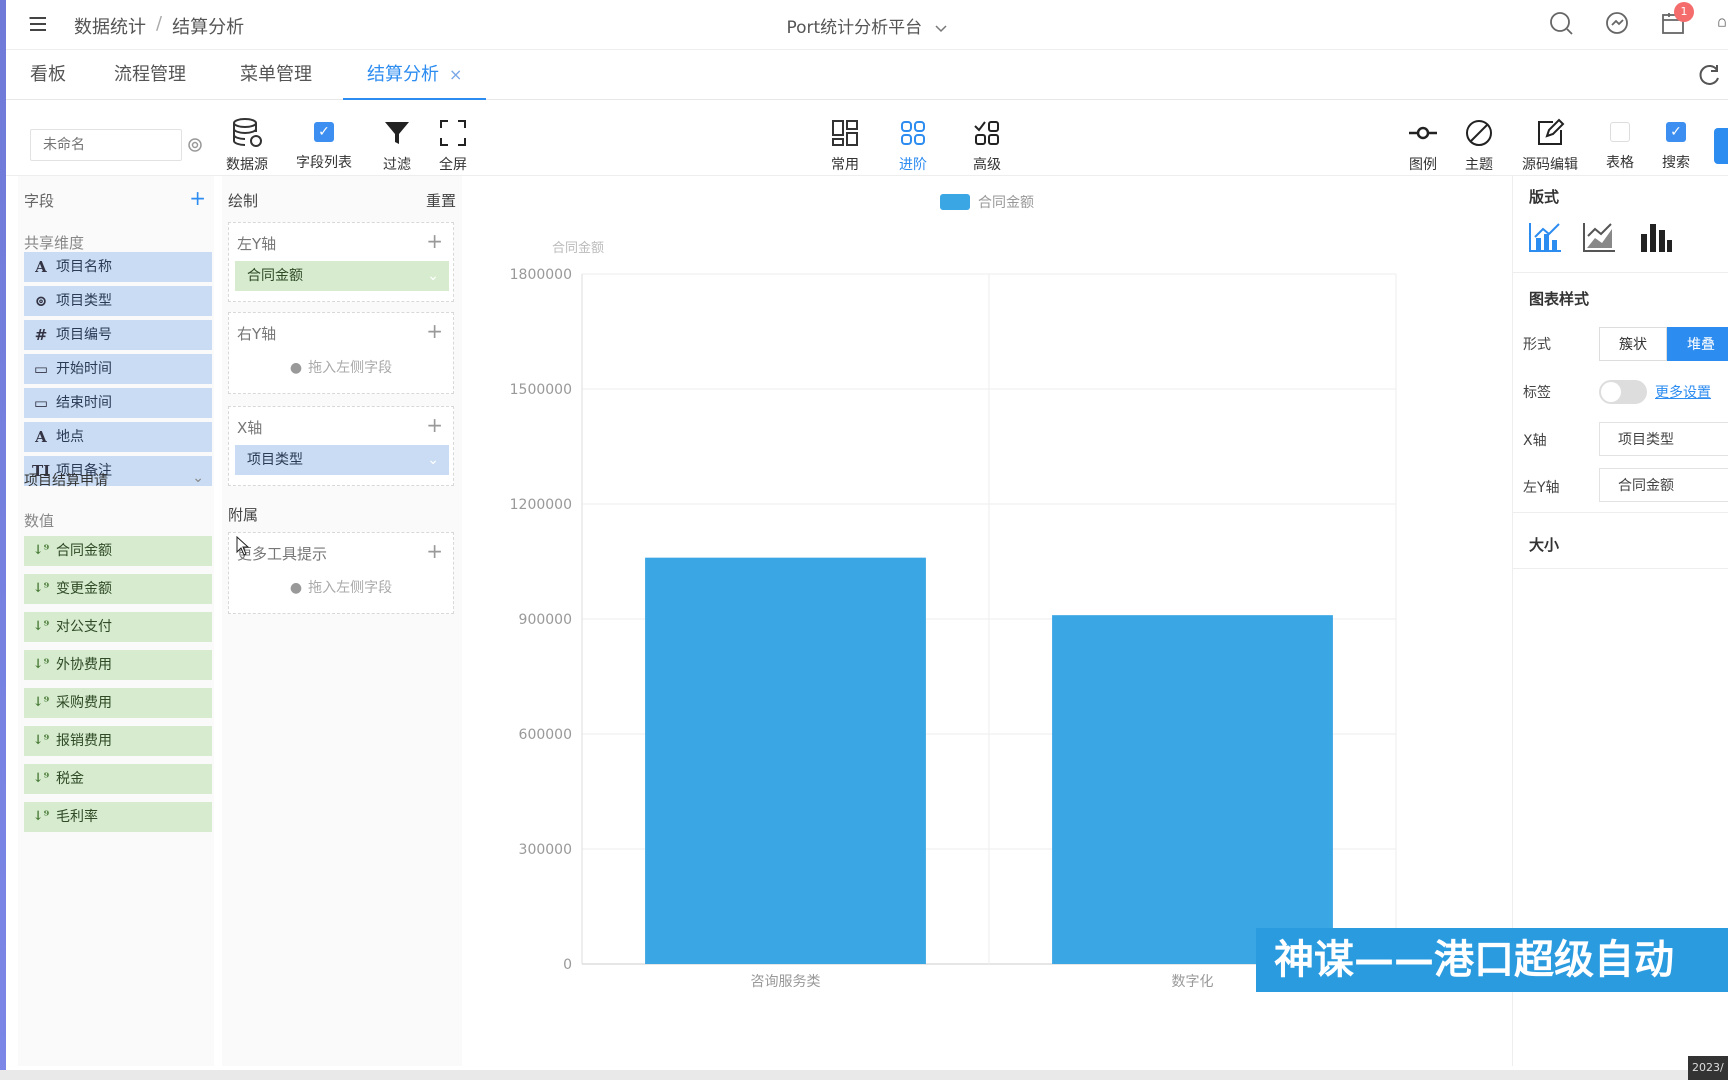 The width and height of the screenshot is (1728, 1080). What do you see at coordinates (118, 779) in the screenshot?
I see `measure-field: ↓⁹ 税金` at bounding box center [118, 779].